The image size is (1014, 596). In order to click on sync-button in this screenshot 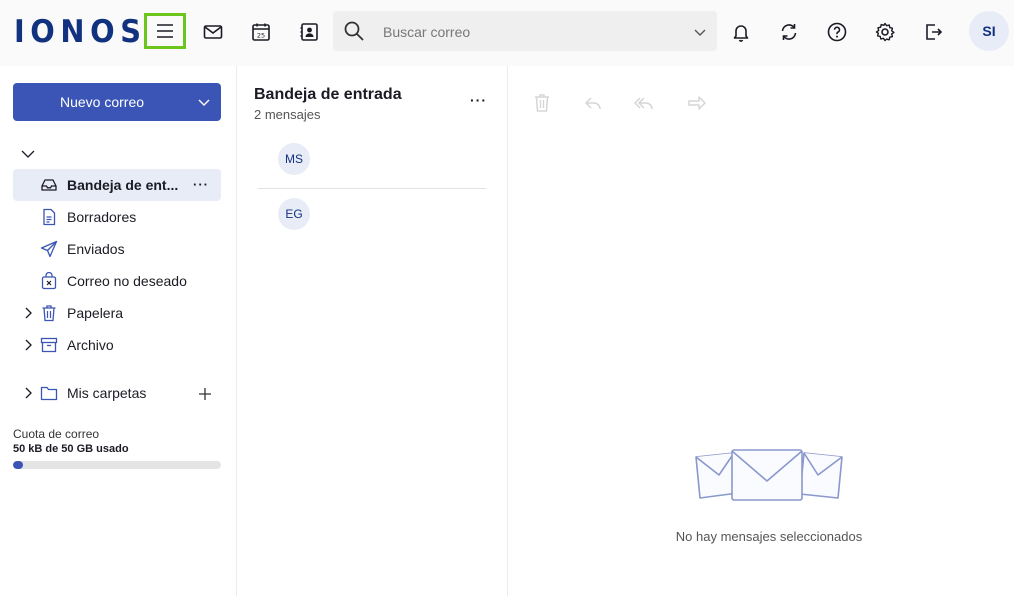, I will do `click(789, 32)`.